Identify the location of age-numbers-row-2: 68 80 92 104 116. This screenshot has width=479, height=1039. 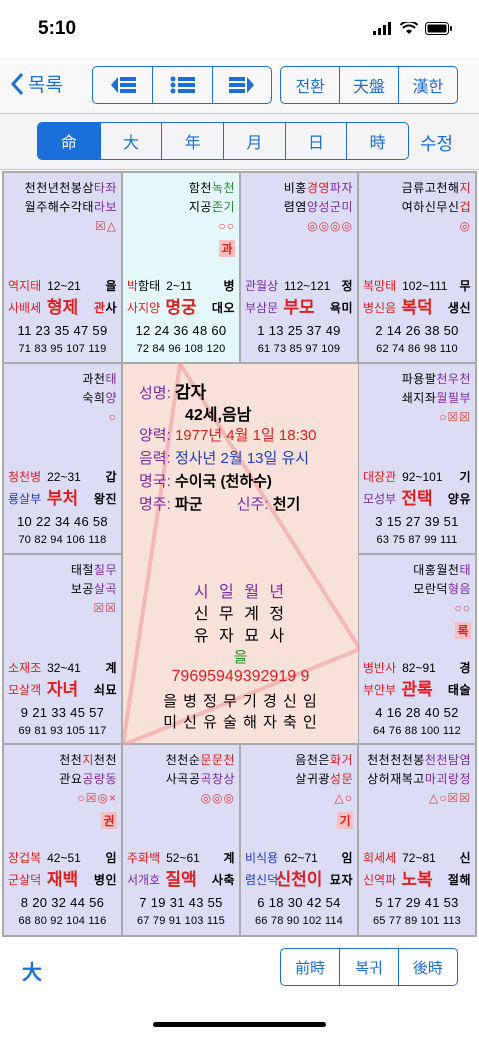
(62, 921).